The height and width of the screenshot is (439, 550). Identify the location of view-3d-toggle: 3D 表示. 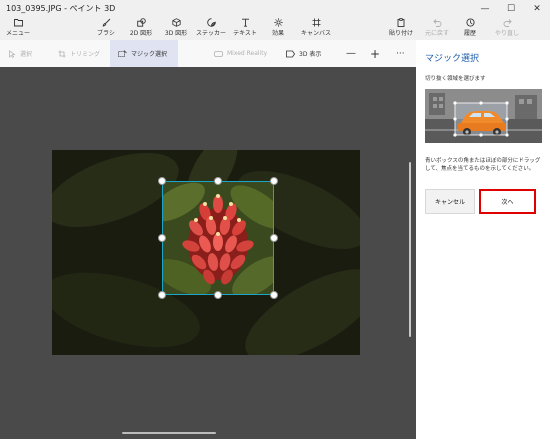
(303, 53).